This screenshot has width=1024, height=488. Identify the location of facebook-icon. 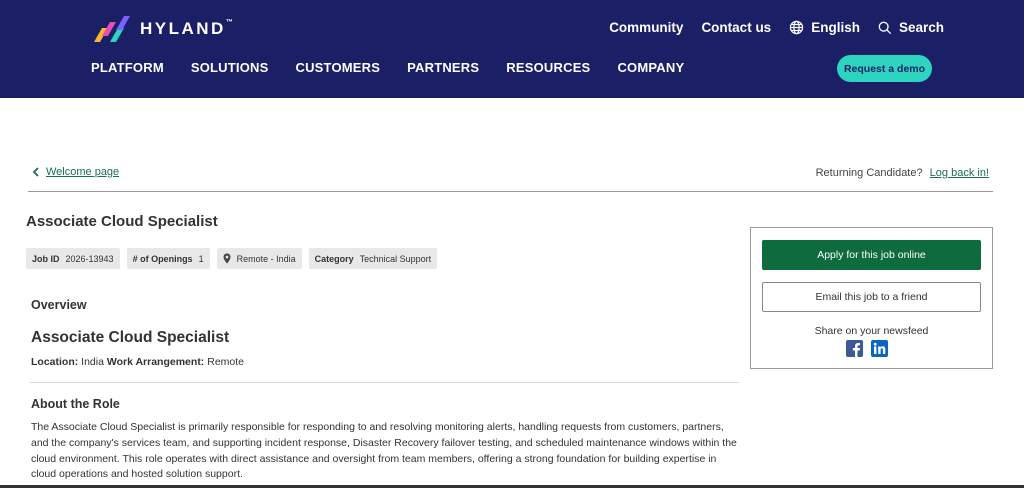
(854, 348).